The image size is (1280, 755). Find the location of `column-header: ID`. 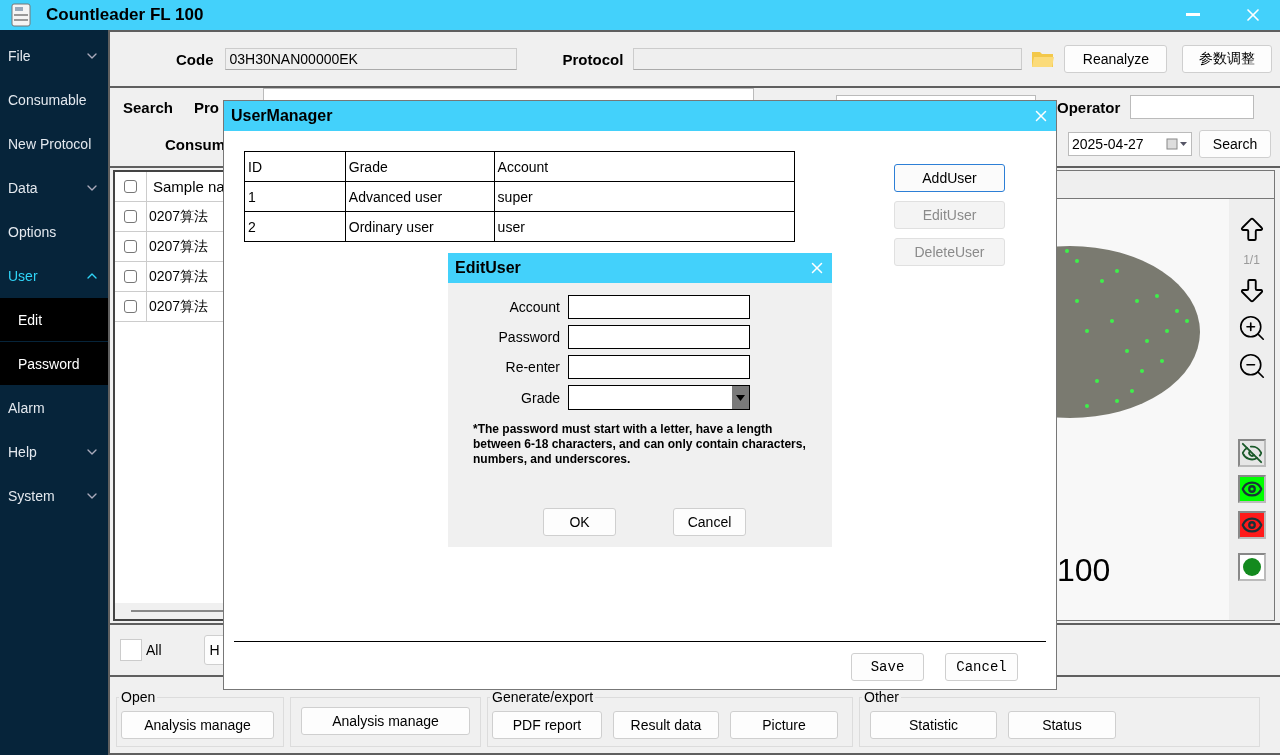

column-header: ID is located at coordinates (295, 166).